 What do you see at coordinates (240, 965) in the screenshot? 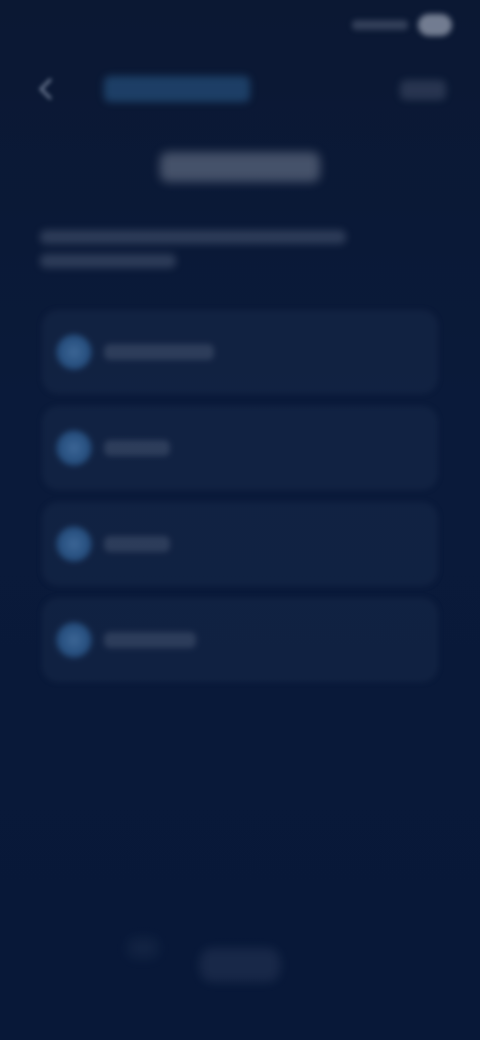
I see `bottom-button` at bounding box center [240, 965].